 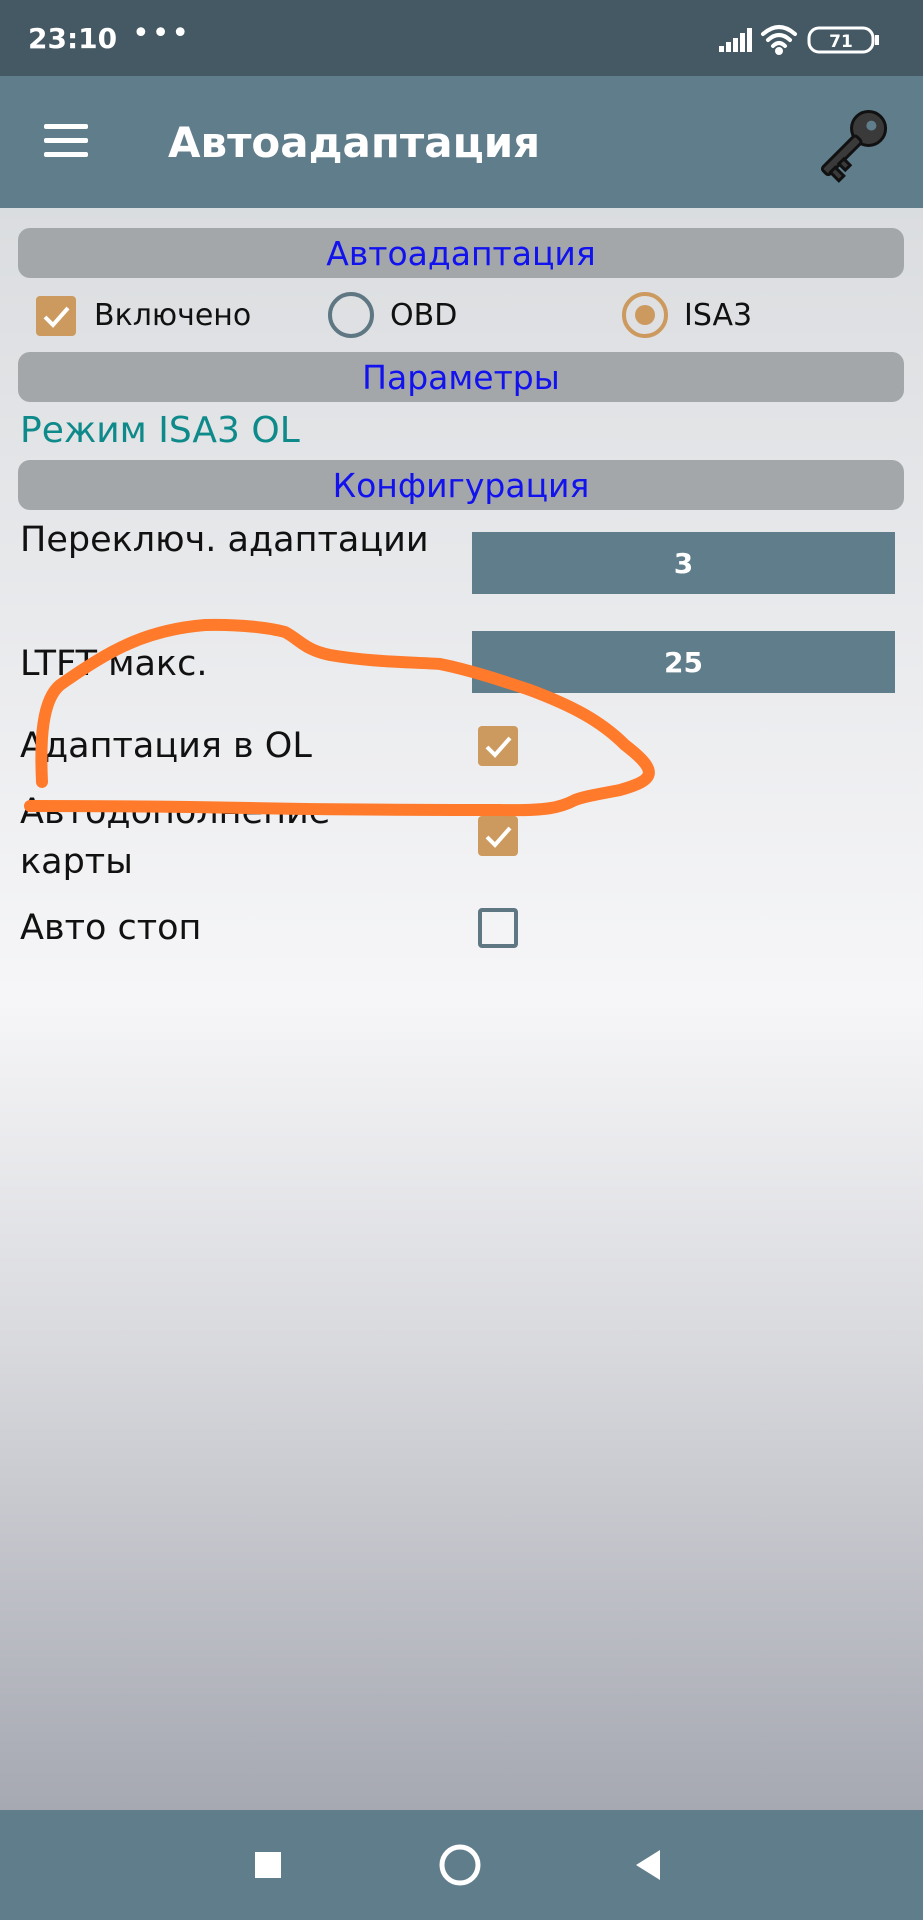 I want to click on status-icons: 71, so click(x=799, y=40).